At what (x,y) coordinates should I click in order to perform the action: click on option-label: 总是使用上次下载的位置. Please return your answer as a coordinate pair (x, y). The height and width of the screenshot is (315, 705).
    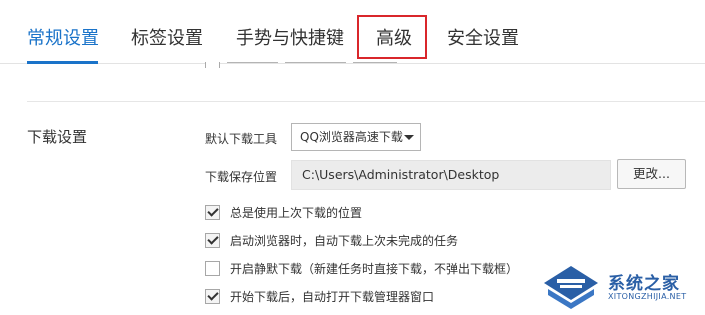
    Looking at the image, I should click on (296, 213).